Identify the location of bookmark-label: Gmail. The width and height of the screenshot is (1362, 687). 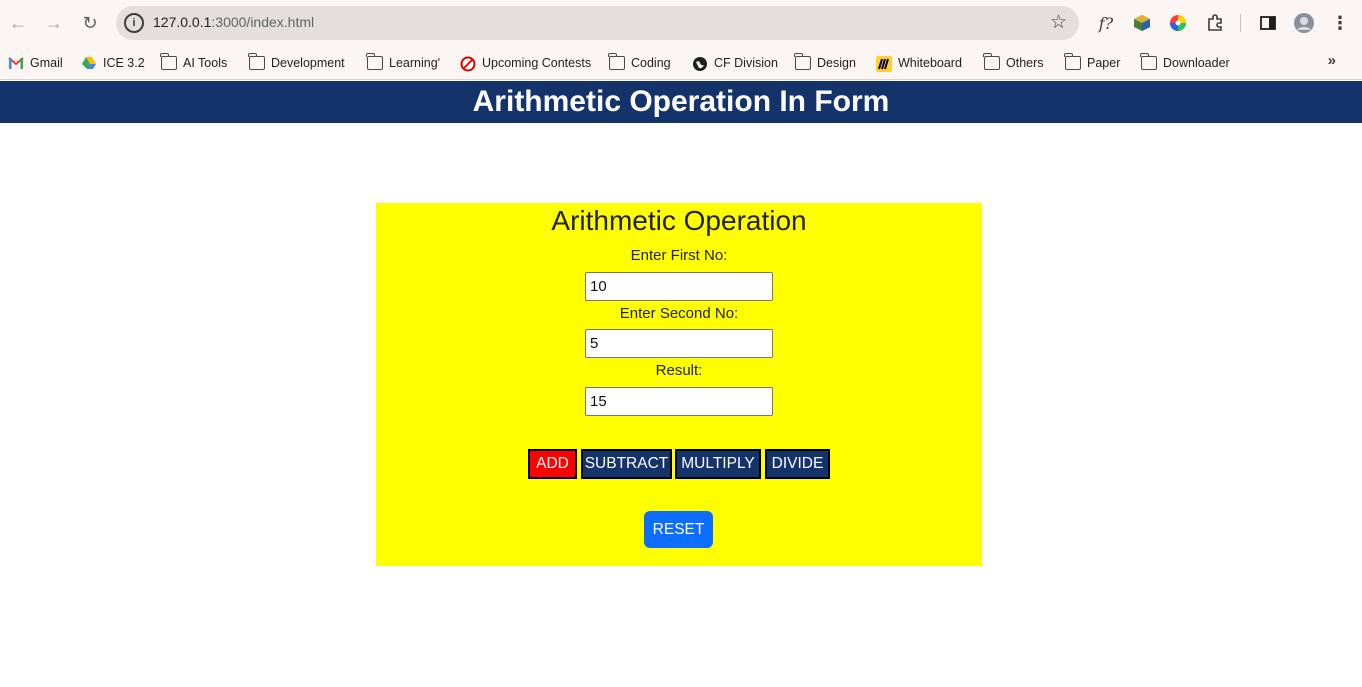
(46, 63).